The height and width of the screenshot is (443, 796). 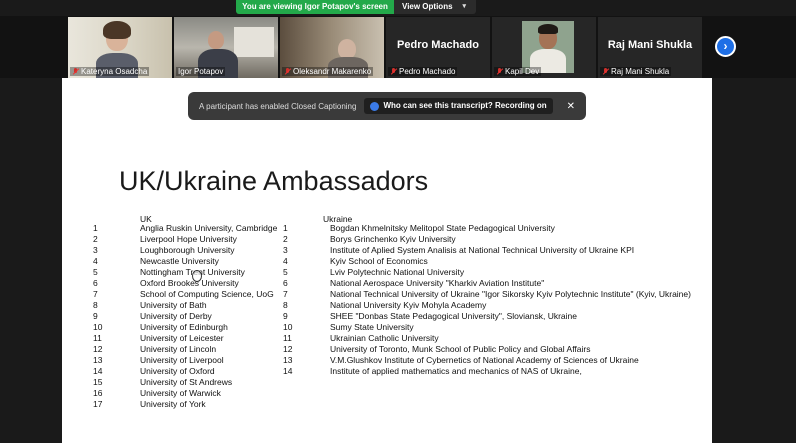 What do you see at coordinates (518, 71) in the screenshot?
I see `participant-name: Kapil Dev` at bounding box center [518, 71].